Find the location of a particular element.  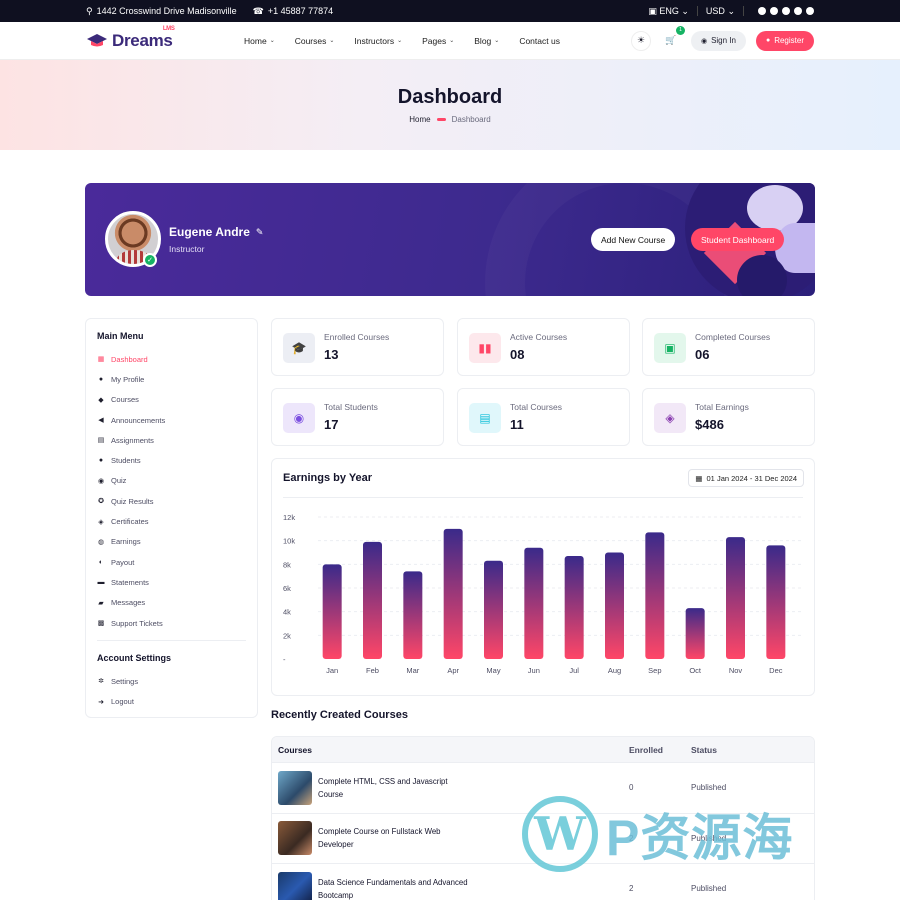

bar-nov is located at coordinates (735, 598).